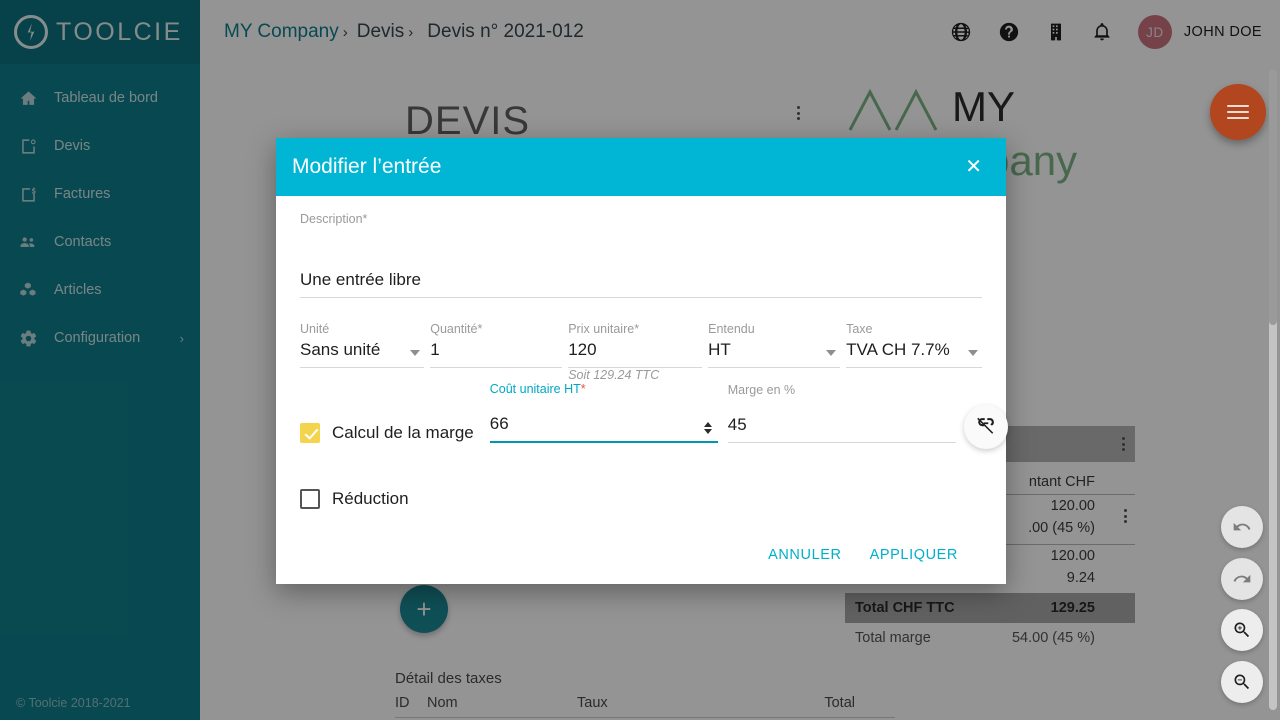 The image size is (1280, 720). What do you see at coordinates (496, 352) in the screenshot?
I see `quantite-input` at bounding box center [496, 352].